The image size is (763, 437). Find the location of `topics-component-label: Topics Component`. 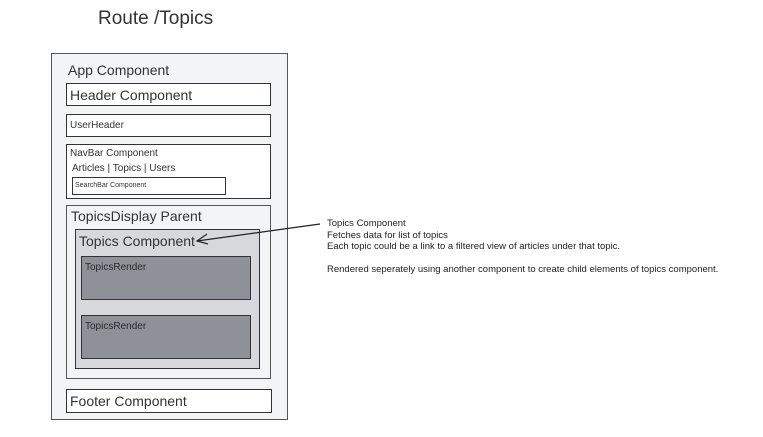

topics-component-label: Topics Component is located at coordinates (137, 241).